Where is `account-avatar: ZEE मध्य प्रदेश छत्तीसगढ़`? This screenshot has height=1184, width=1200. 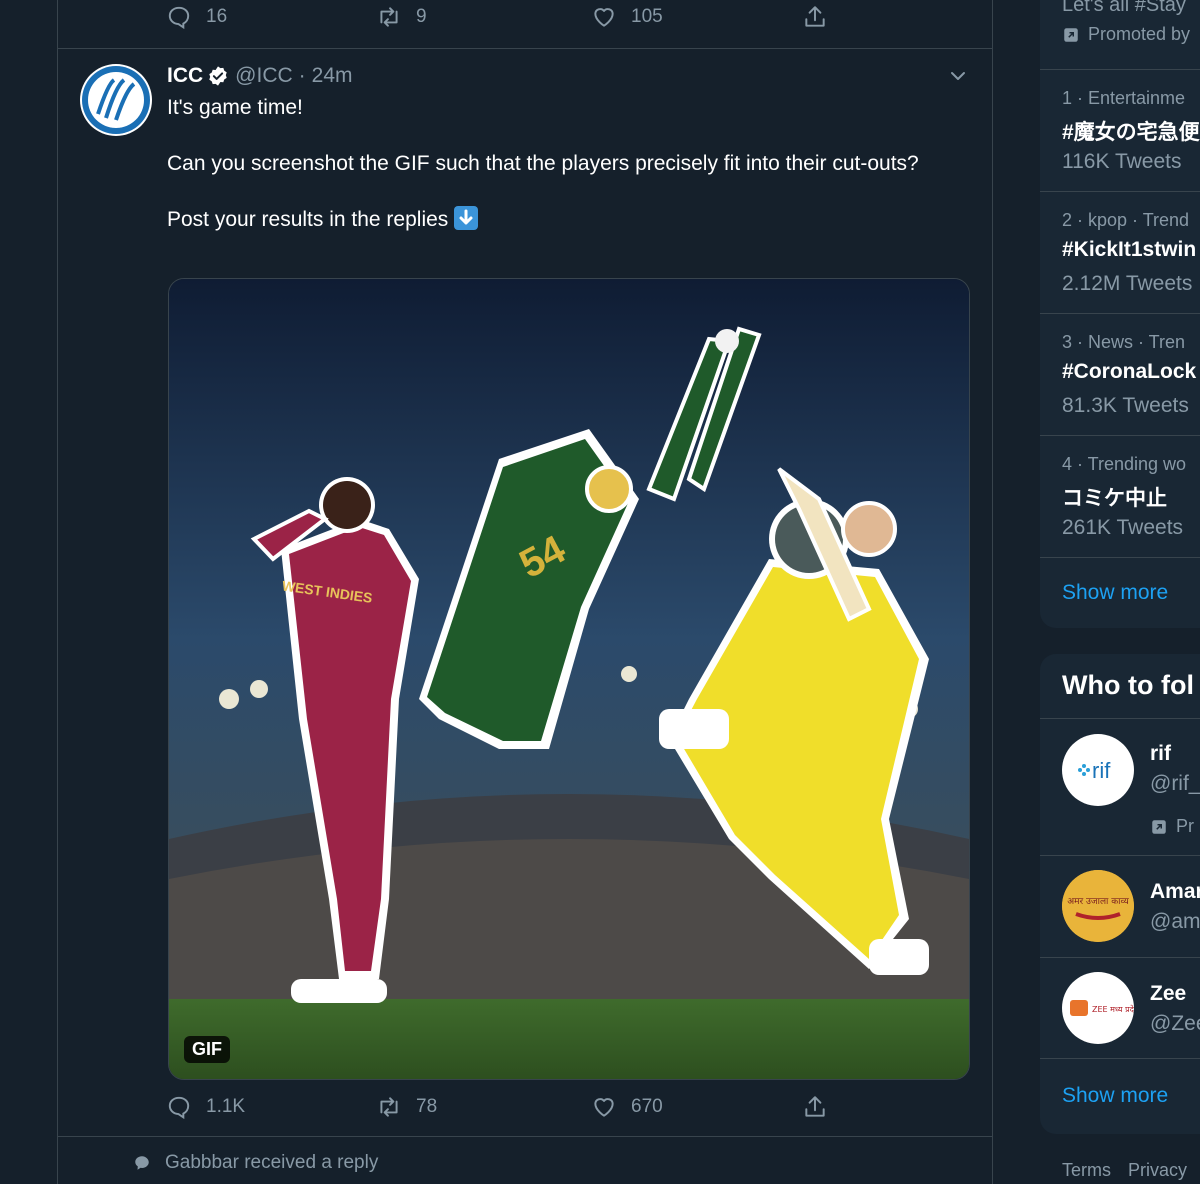 account-avatar: ZEE मध्य प्रदेश छत्तीसगढ़ is located at coordinates (1098, 1008).